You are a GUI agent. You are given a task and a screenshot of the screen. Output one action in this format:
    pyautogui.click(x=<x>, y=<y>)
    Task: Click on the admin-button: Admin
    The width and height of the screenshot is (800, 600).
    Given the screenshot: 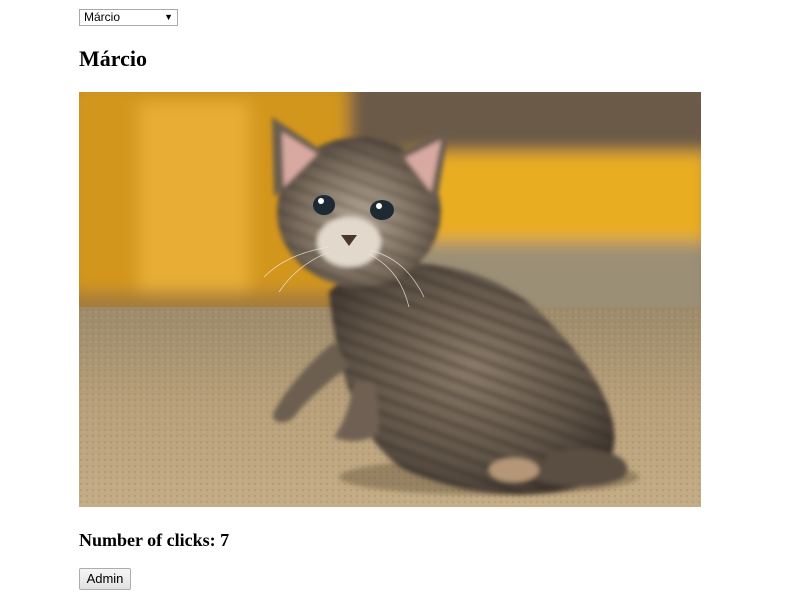 What is the action you would take?
    pyautogui.click(x=105, y=579)
    